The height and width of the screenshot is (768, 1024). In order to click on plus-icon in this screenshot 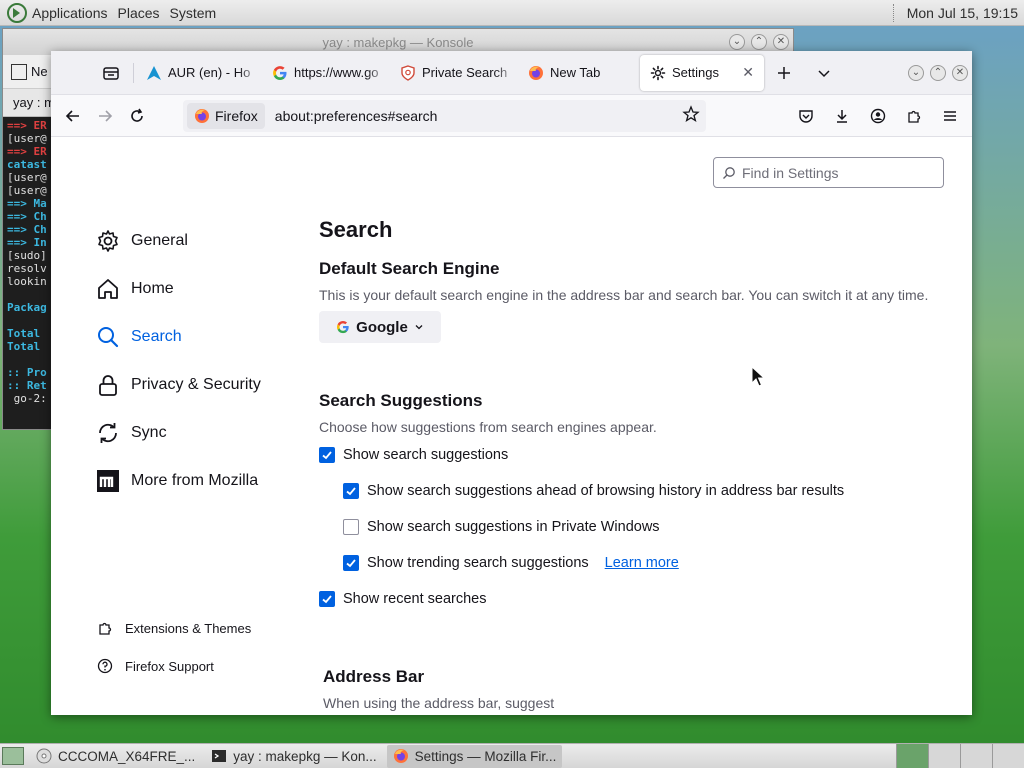, I will do `click(784, 72)`.